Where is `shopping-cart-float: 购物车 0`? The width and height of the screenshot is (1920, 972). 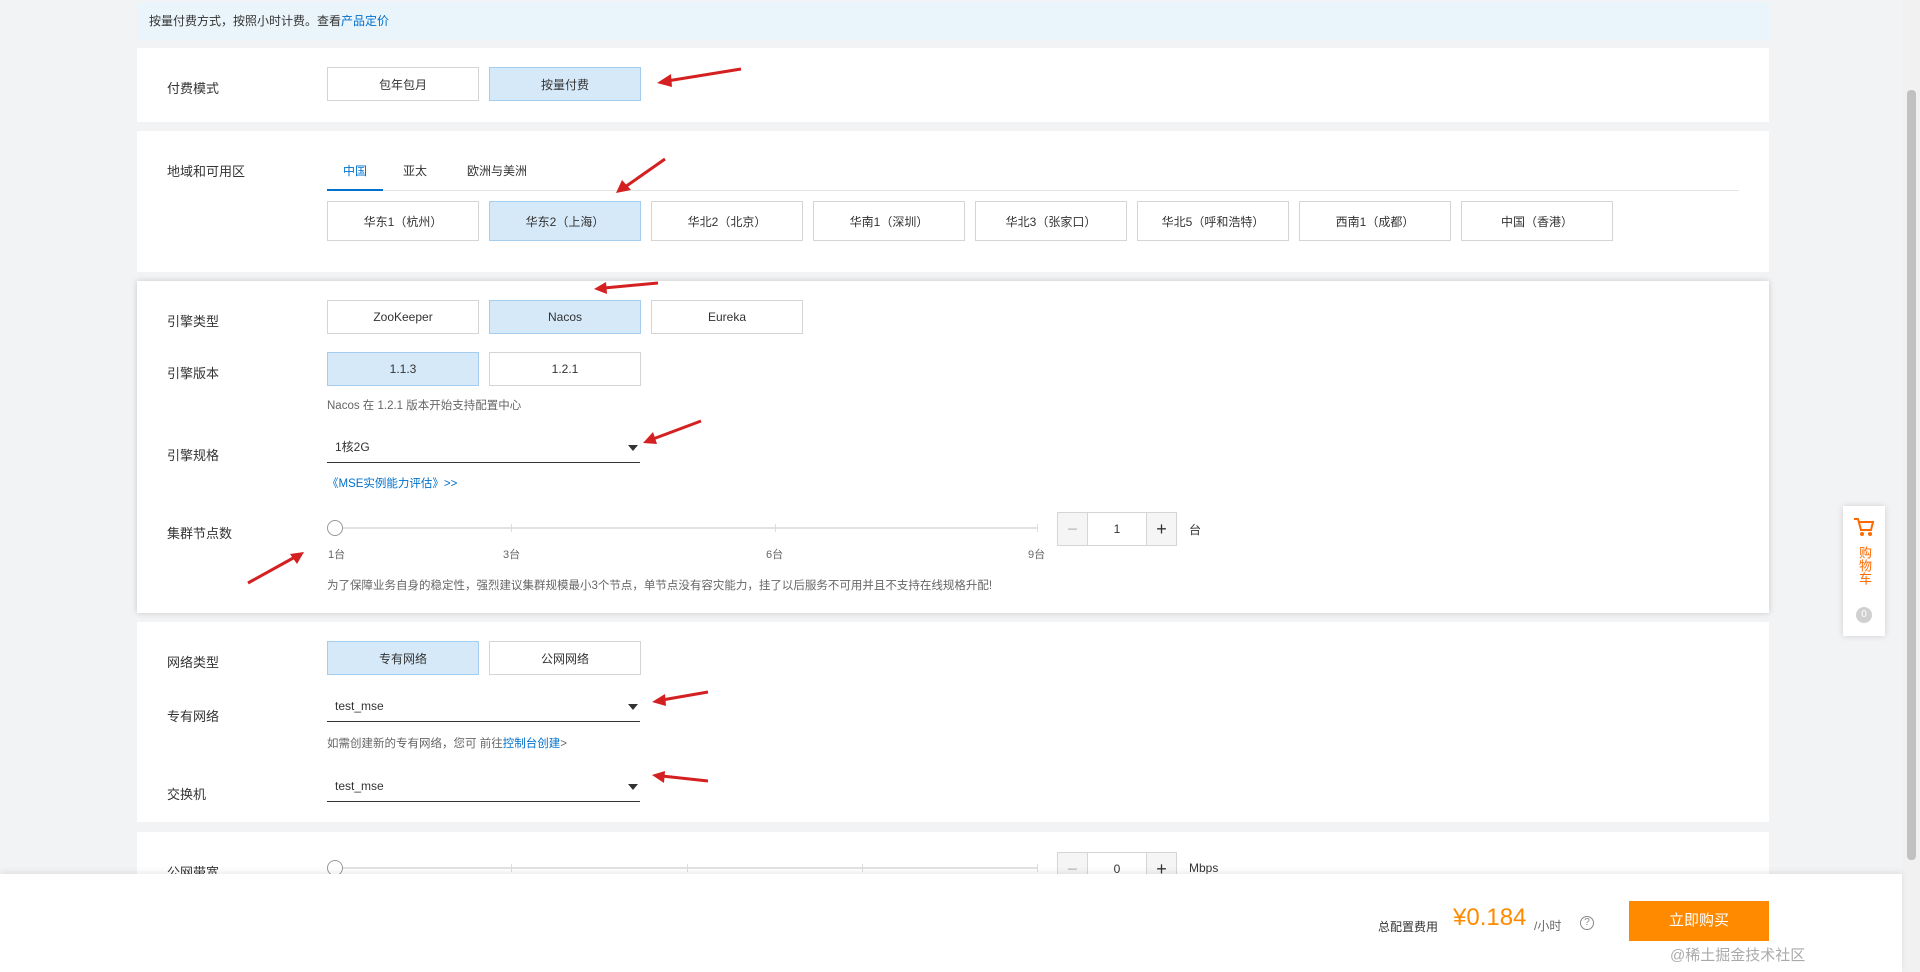 shopping-cart-float: 购物车 0 is located at coordinates (1864, 571).